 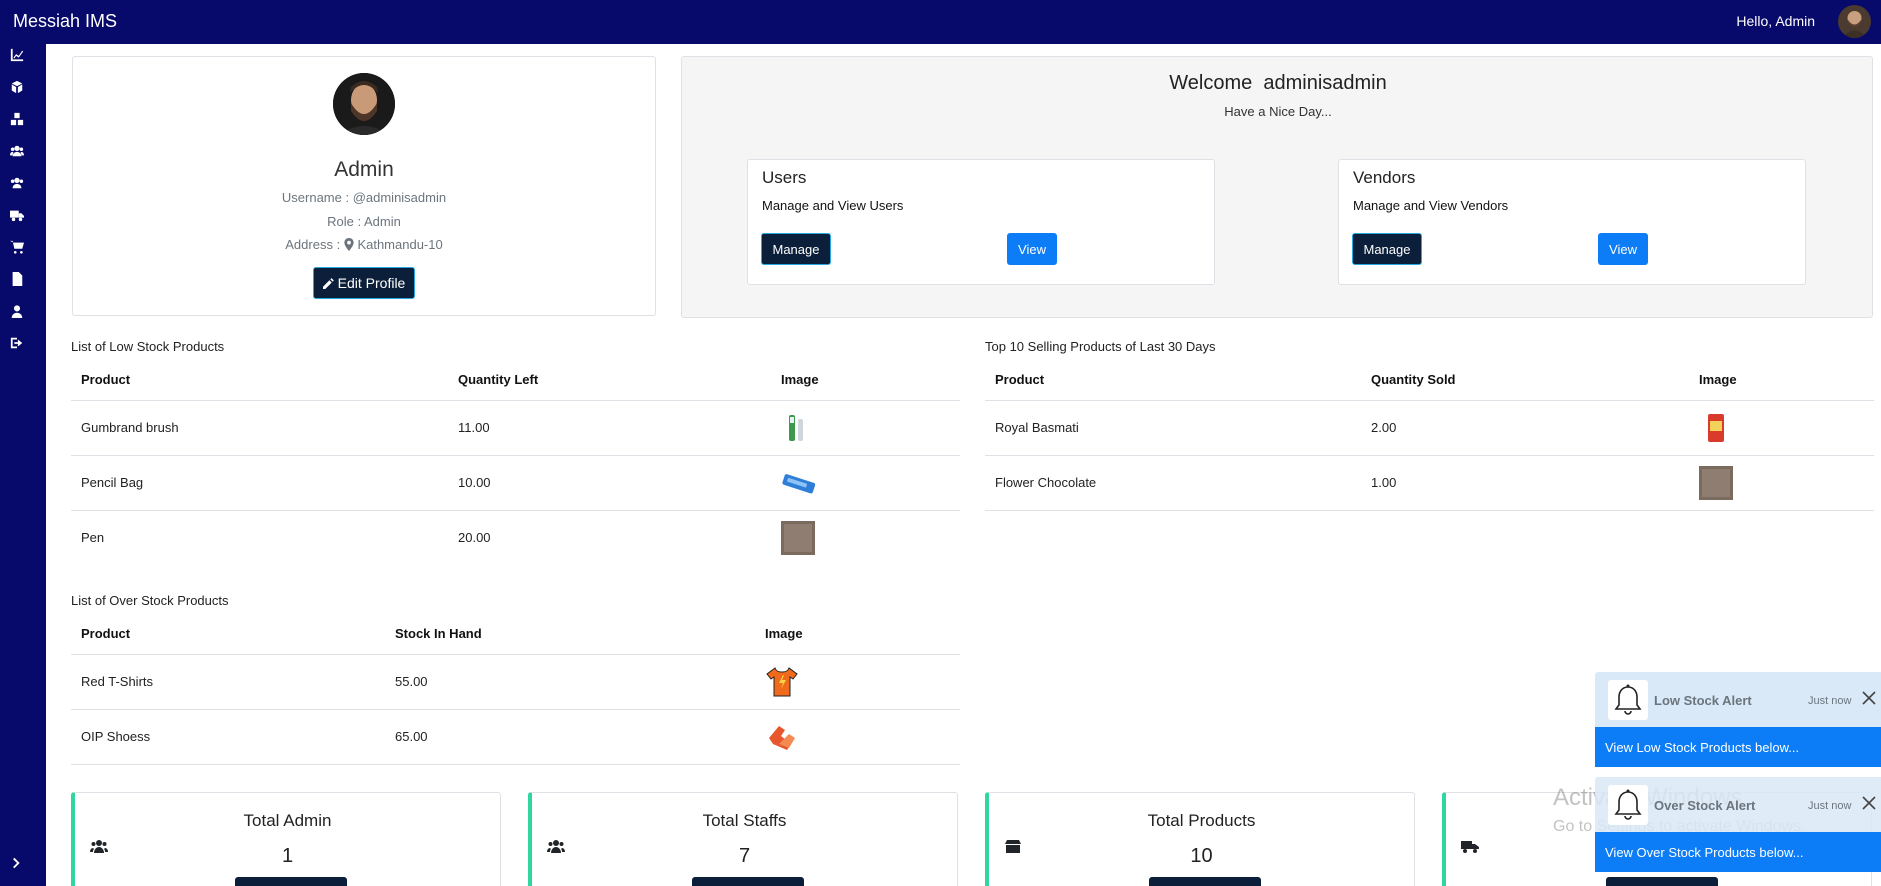 I want to click on stat-value: 1, so click(x=287, y=856).